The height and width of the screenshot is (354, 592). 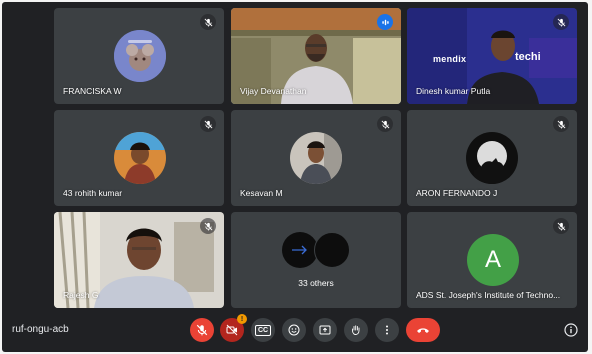 I want to click on avatar: A, so click(x=493, y=260).